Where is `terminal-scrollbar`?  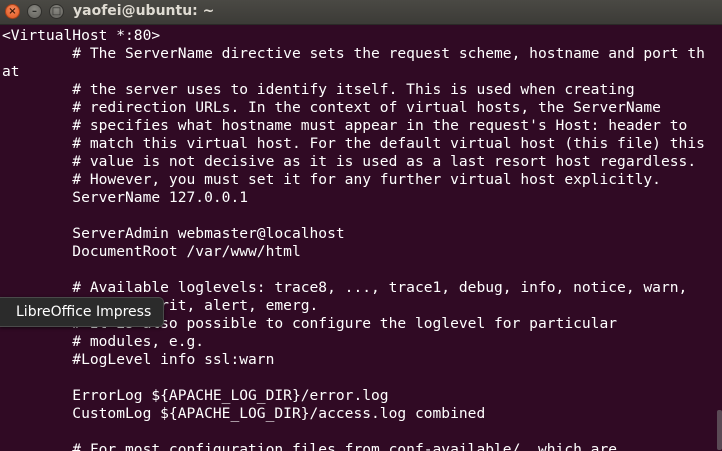 terminal-scrollbar is located at coordinates (719, 238).